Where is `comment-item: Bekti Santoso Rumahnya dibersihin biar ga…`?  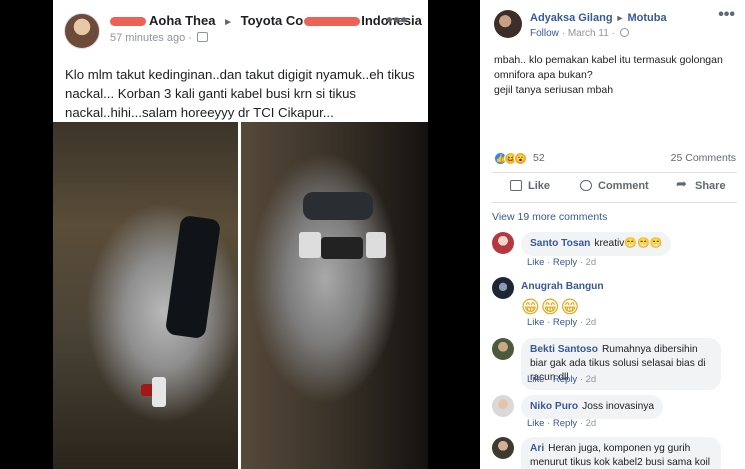
comment-item: Bekti Santoso Rumahnya dibersihin biar ga… is located at coordinates (617, 364).